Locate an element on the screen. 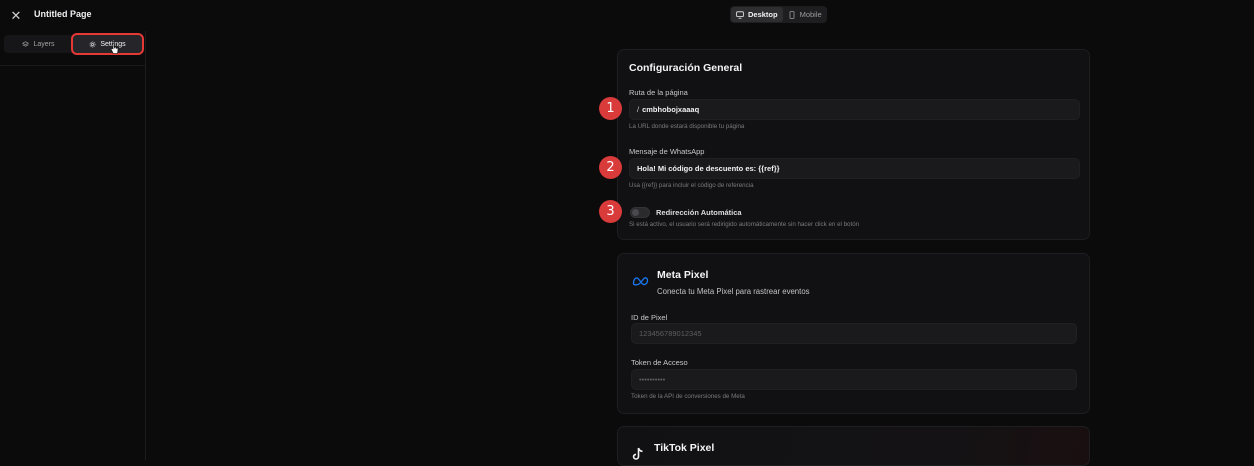  gear-icon is located at coordinates (93, 44).